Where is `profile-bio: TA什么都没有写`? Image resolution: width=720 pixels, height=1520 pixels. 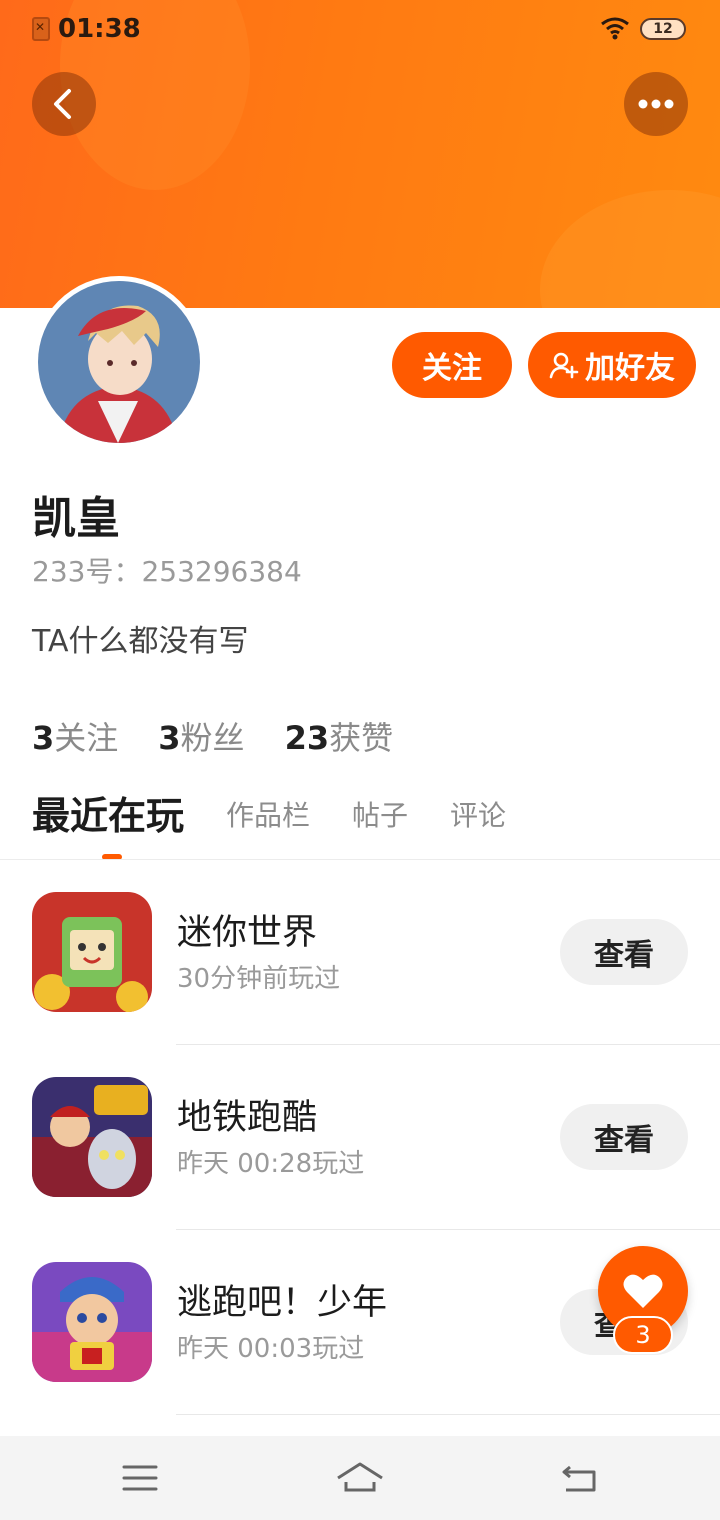
profile-bio: TA什么都没有写 is located at coordinates (140, 641).